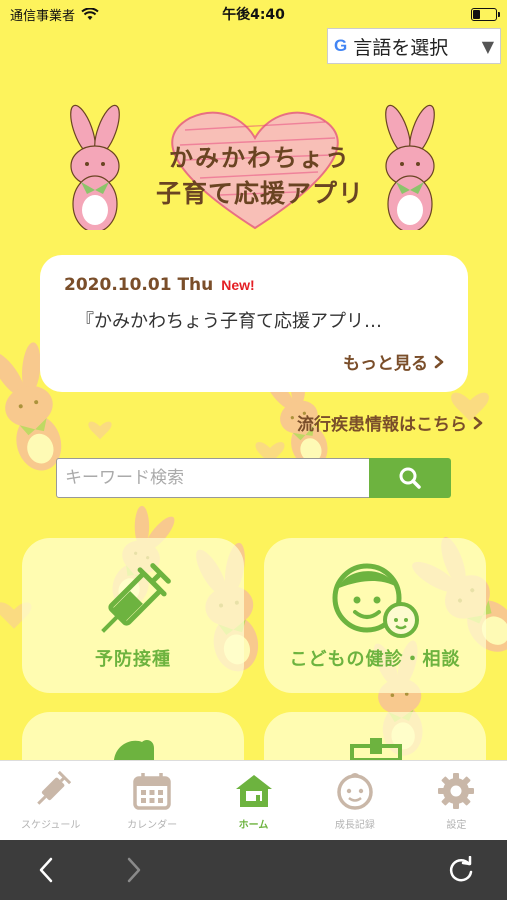 The height and width of the screenshot is (900, 507). What do you see at coordinates (341, 45) in the screenshot?
I see `google-logo-icon: G` at bounding box center [341, 45].